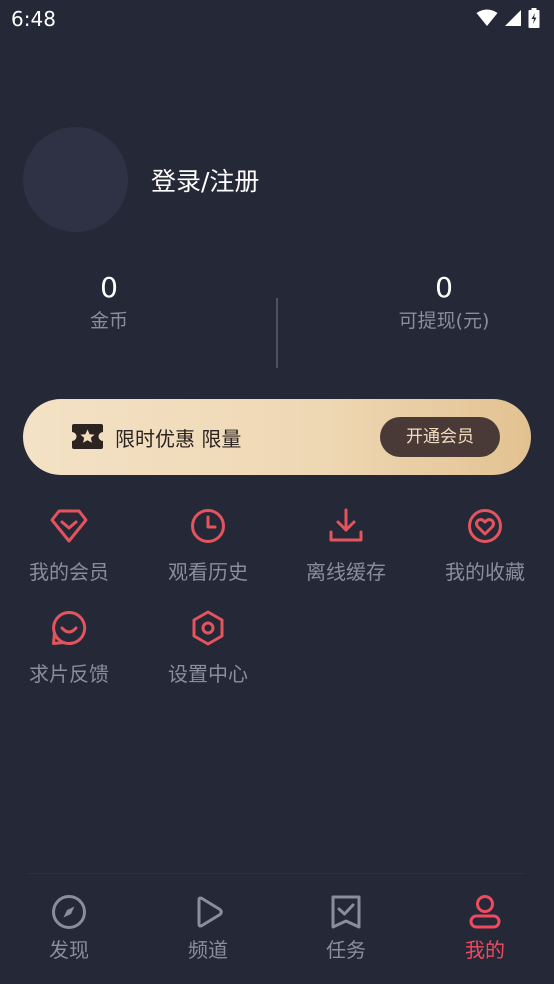 This screenshot has height=984, width=554. What do you see at coordinates (485, 546) in the screenshot?
I see `menu-item-my-favorites: 我的收藏` at bounding box center [485, 546].